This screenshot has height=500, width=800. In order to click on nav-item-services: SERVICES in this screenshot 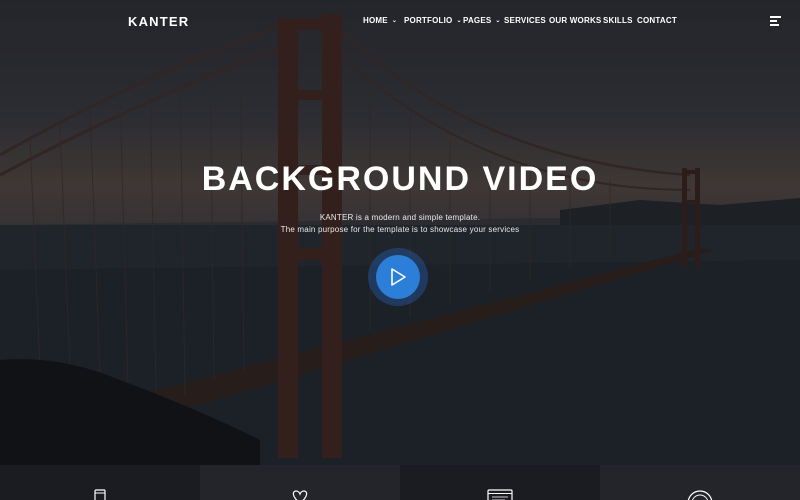, I will do `click(526, 20)`.